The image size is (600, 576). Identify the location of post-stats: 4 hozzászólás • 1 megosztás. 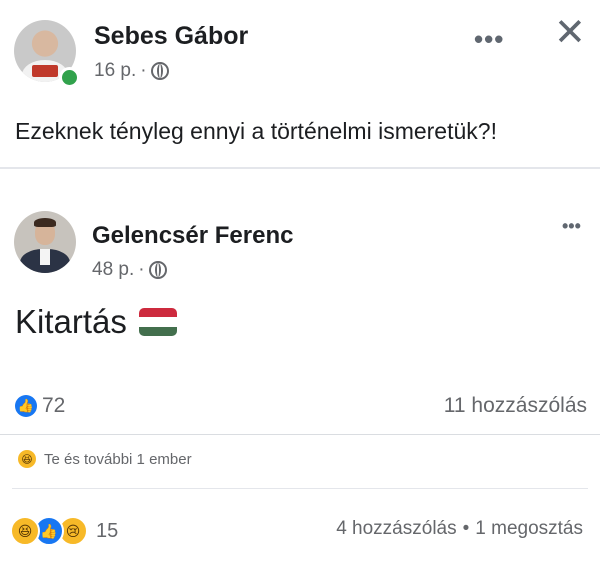
(459, 529).